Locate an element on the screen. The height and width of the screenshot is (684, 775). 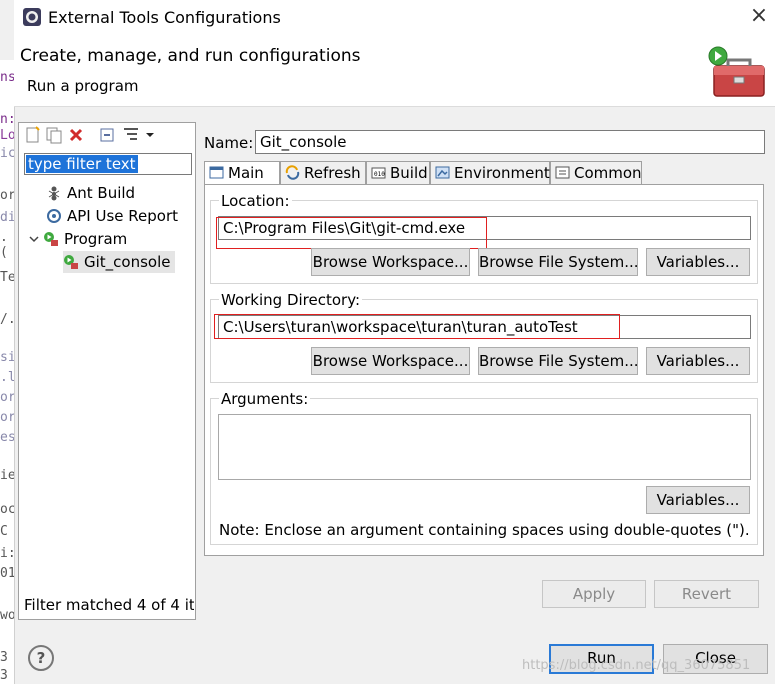
program-config-icon is located at coordinates (71, 262).